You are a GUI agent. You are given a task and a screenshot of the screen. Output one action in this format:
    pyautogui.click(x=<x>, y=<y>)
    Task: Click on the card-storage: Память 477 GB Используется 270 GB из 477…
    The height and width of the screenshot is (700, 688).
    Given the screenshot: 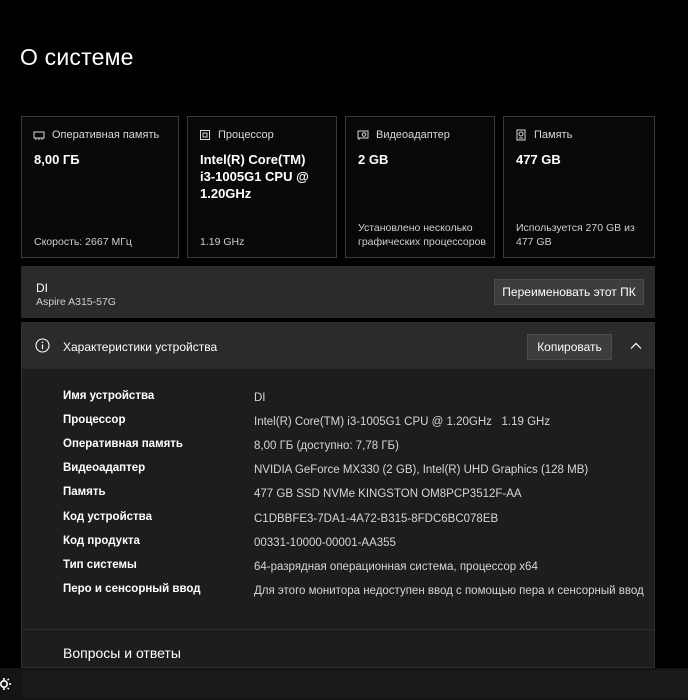 What is the action you would take?
    pyautogui.click(x=579, y=187)
    